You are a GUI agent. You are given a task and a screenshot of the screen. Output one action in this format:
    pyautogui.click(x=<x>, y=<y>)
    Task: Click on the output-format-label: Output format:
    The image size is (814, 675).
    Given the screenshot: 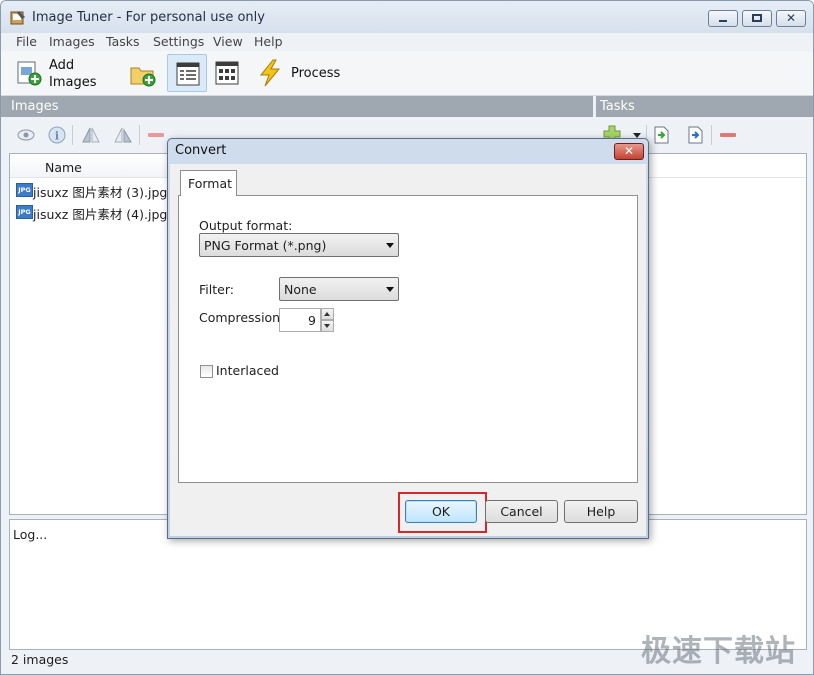 What is the action you would take?
    pyautogui.click(x=246, y=225)
    